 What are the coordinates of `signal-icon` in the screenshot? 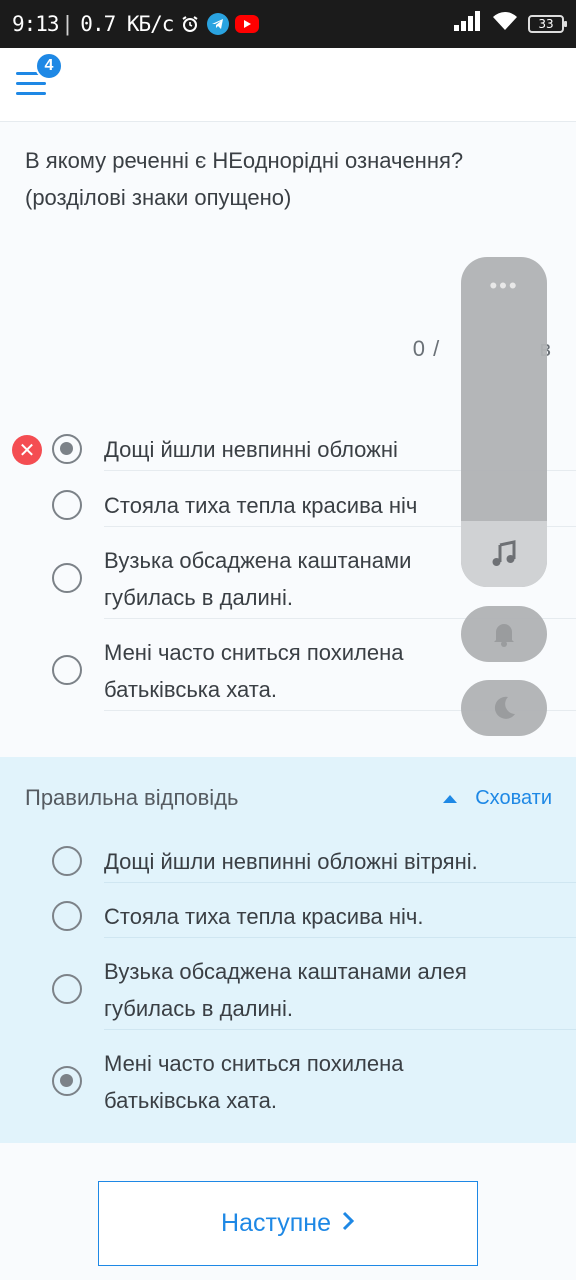 It's located at (468, 24).